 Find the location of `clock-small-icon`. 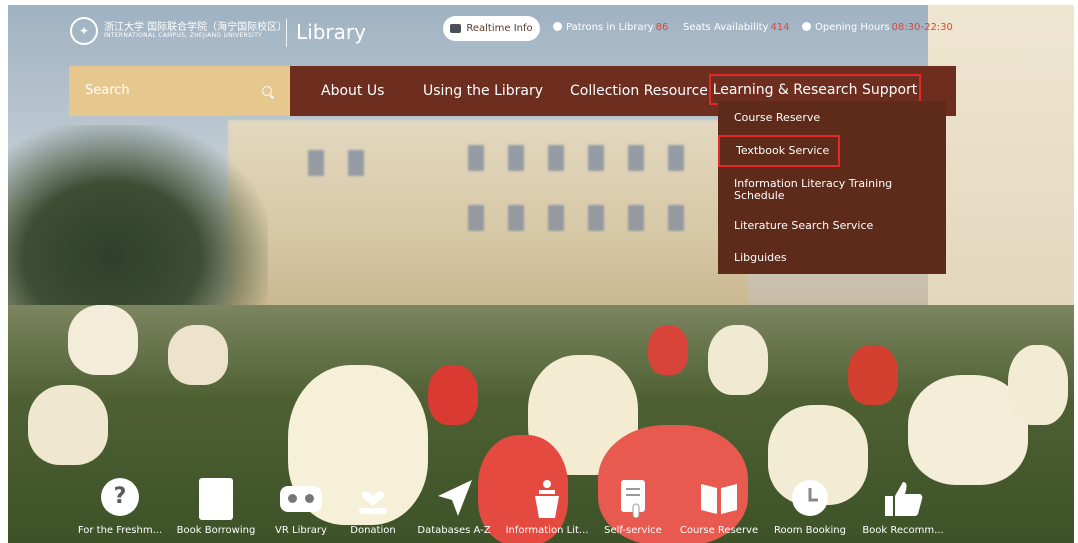

clock-small-icon is located at coordinates (806, 26).